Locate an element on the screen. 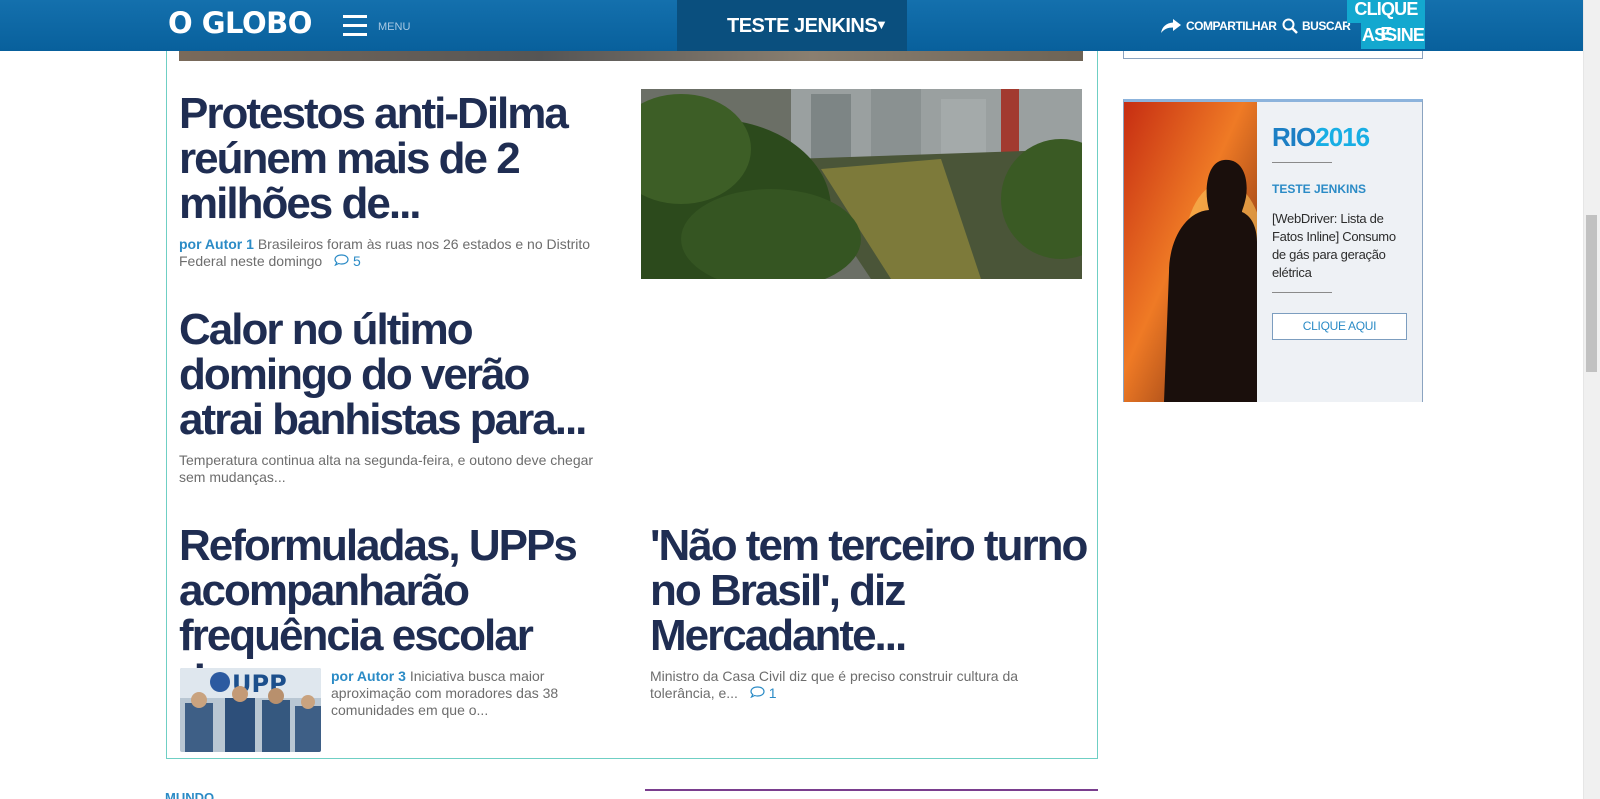  caret-down-icon: ▼ is located at coordinates (881, 24).